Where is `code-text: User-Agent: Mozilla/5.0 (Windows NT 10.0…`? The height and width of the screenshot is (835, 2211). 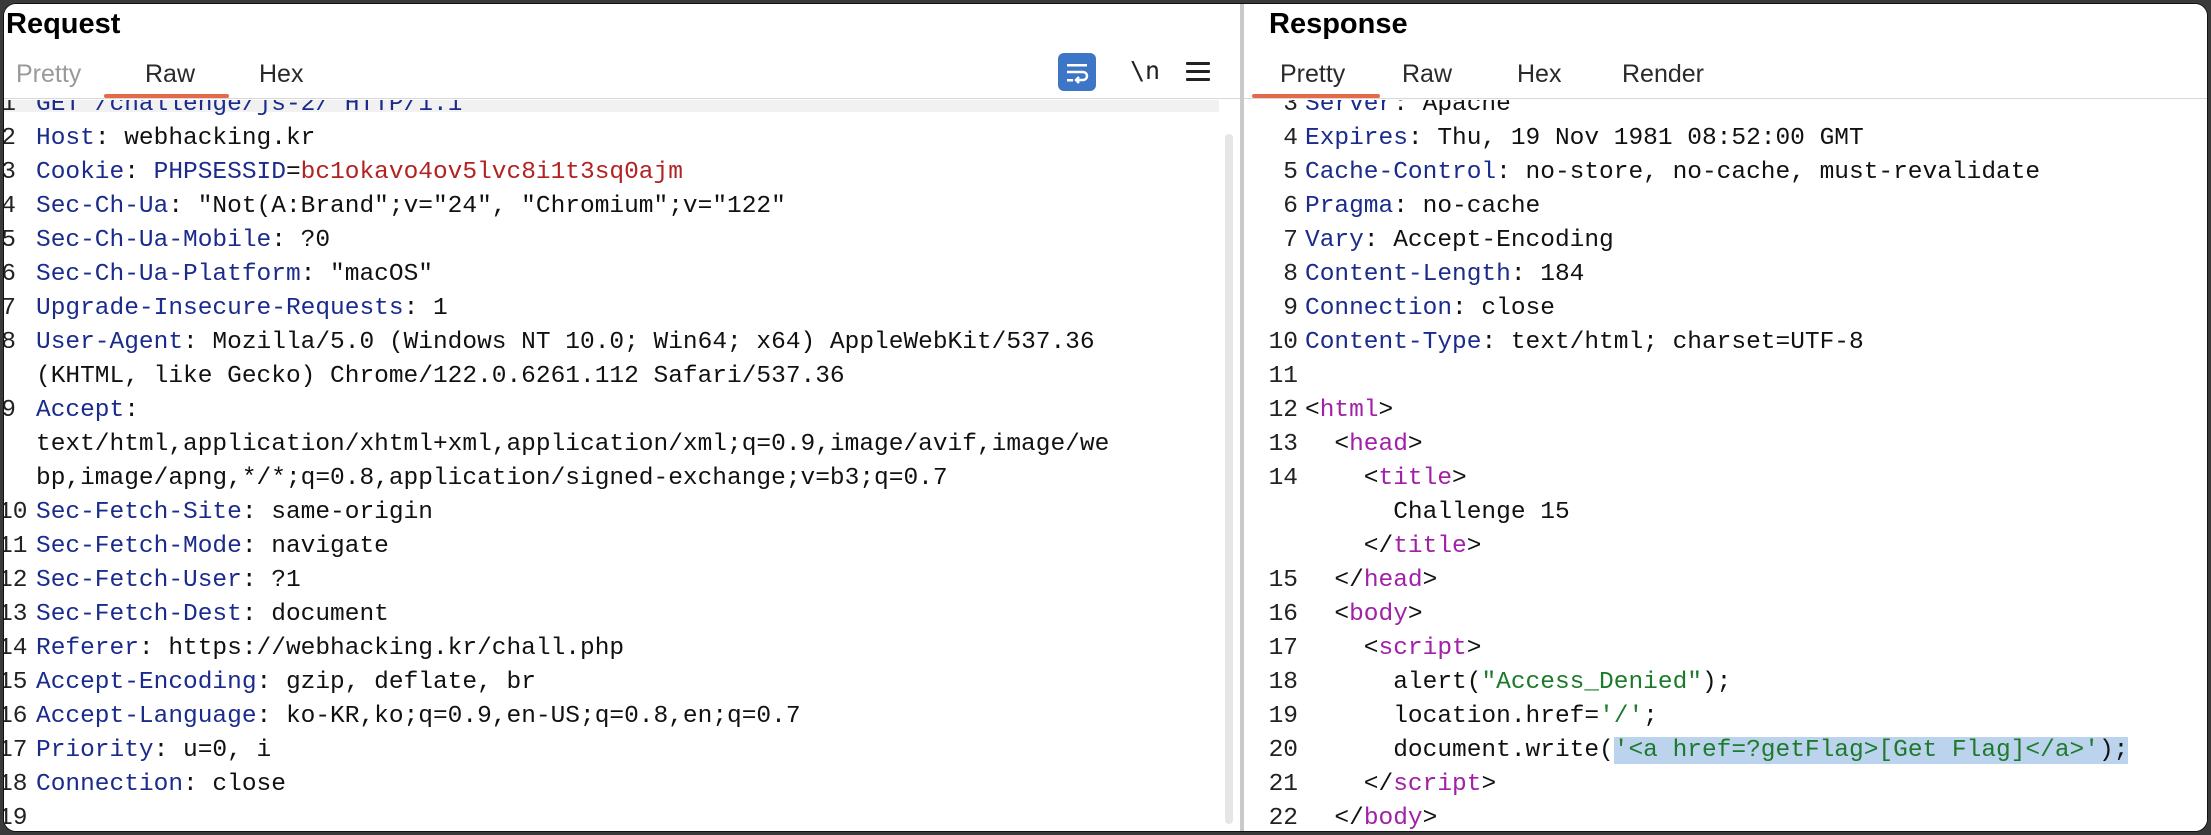
code-text: User-Agent: Mozilla/5.0 (Windows NT 10.0… is located at coordinates (565, 343).